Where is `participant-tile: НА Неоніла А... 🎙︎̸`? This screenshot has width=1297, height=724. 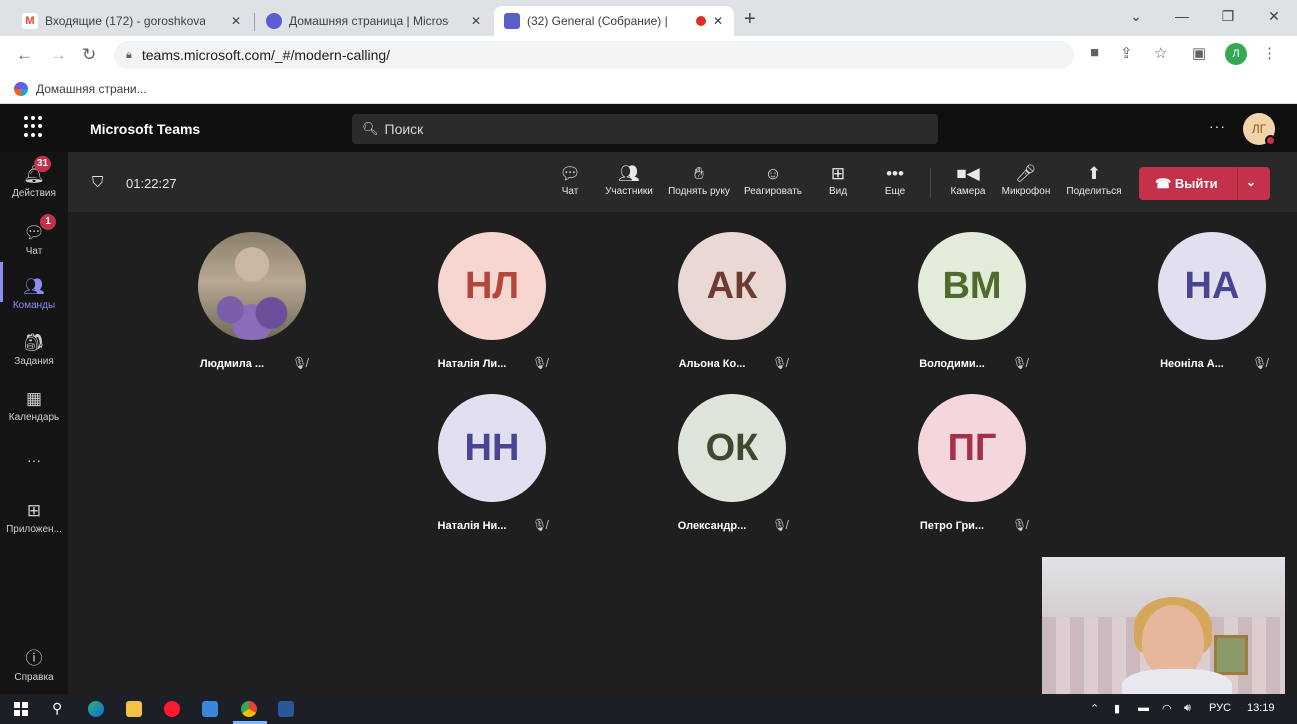
participant-tile: НА Неоніла А... 🎙︎̸ is located at coordinates (1194, 292).